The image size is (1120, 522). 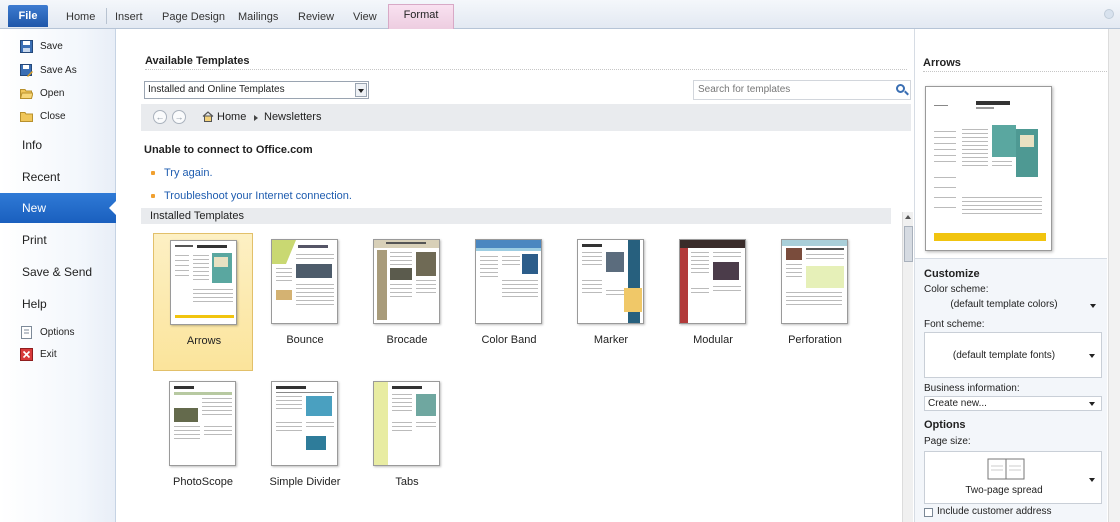 I want to click on nav-item-new: New, so click(x=58, y=208).